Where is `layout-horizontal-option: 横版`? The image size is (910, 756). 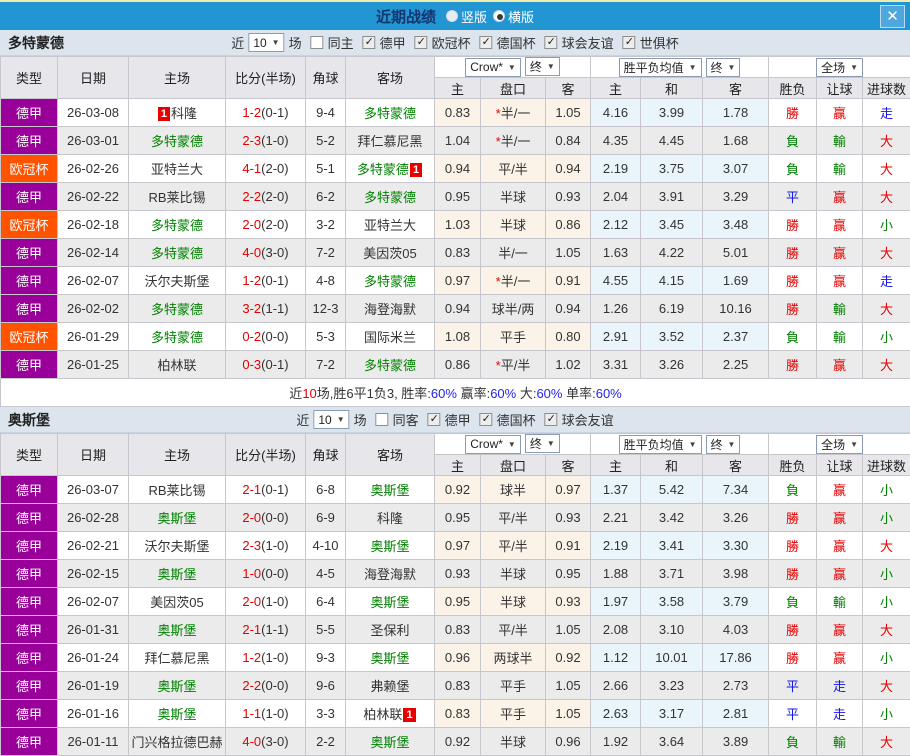 layout-horizontal-option: 横版 is located at coordinates (513, 16).